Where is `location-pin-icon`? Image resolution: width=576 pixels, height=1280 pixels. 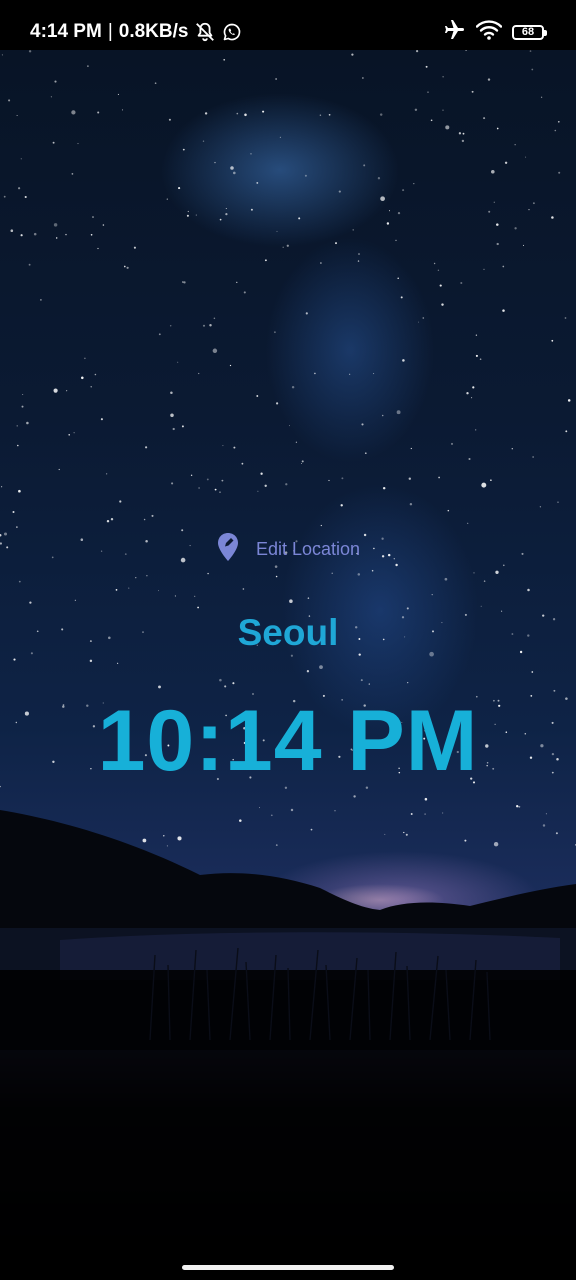
location-pin-icon is located at coordinates (228, 549).